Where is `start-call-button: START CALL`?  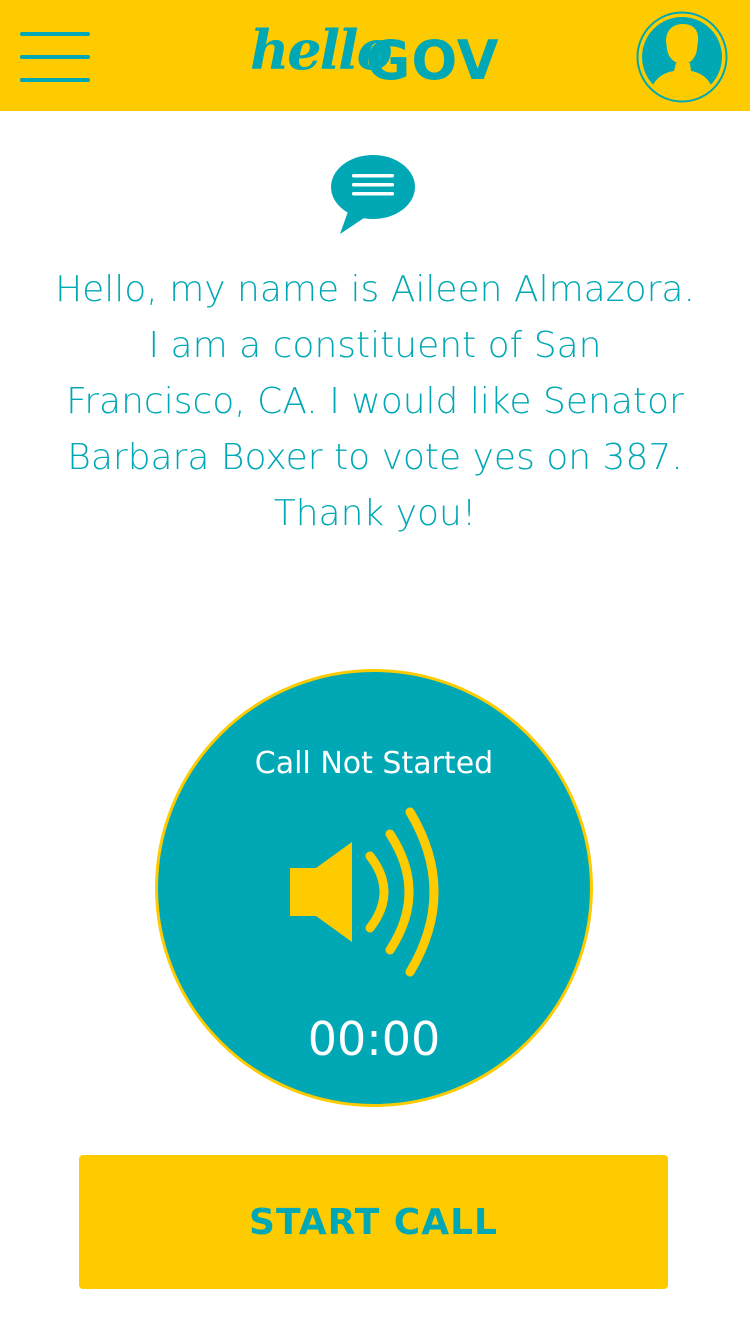
start-call-button: START CALL is located at coordinates (373, 1222).